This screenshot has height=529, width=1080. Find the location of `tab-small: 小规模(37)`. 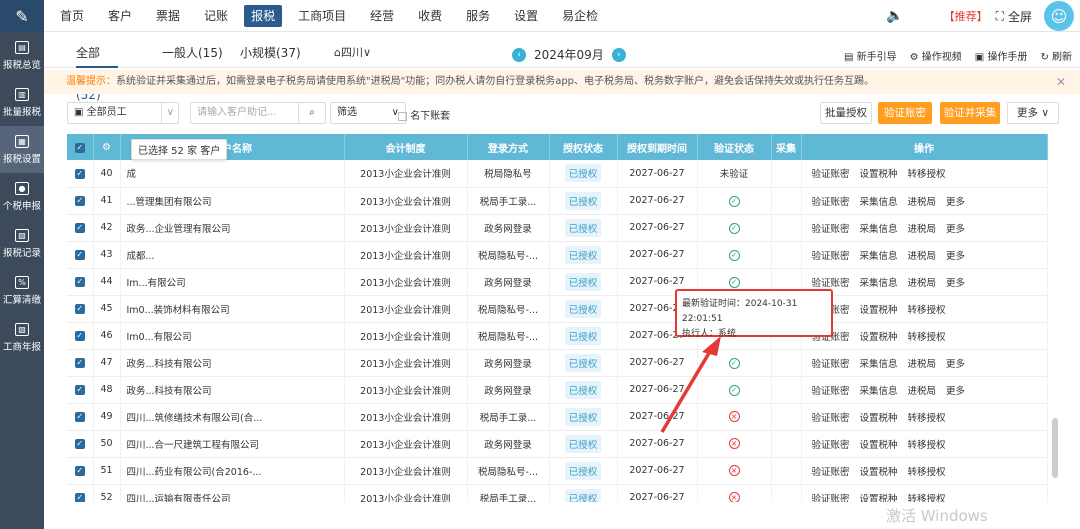

tab-small: 小规模(37) is located at coordinates (270, 50).